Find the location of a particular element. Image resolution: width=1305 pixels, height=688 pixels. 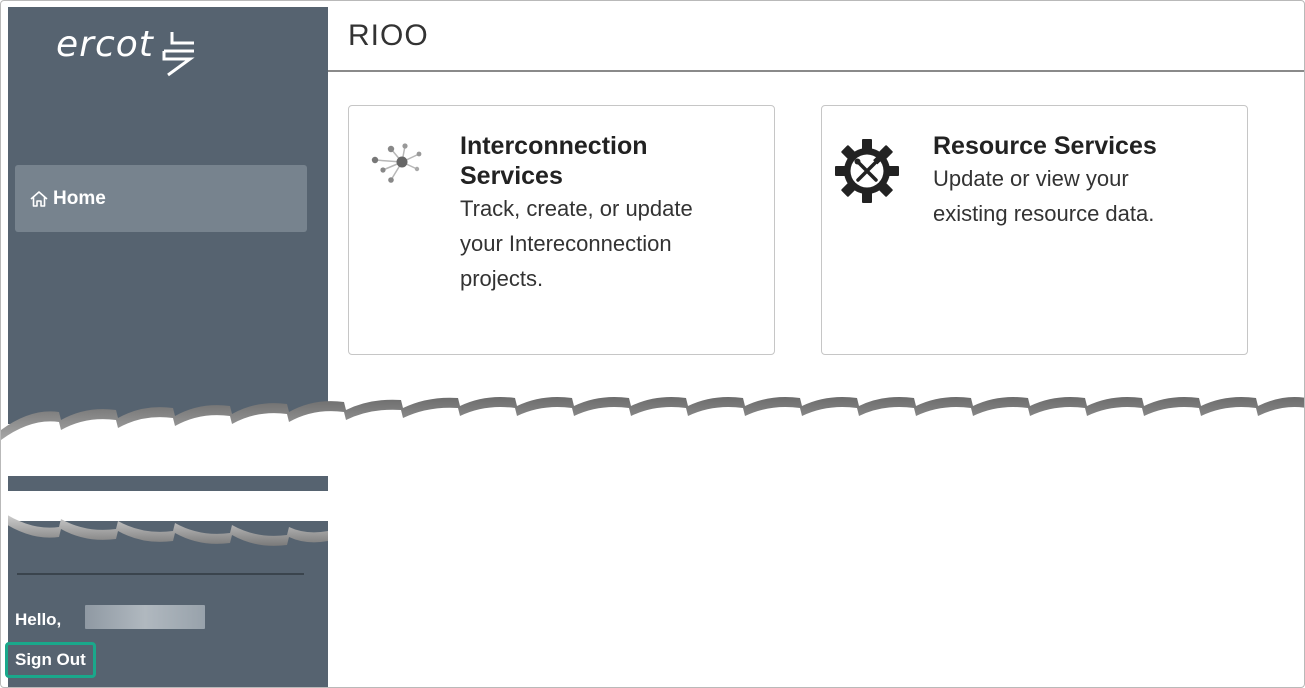

home-label: Home is located at coordinates (79, 198).